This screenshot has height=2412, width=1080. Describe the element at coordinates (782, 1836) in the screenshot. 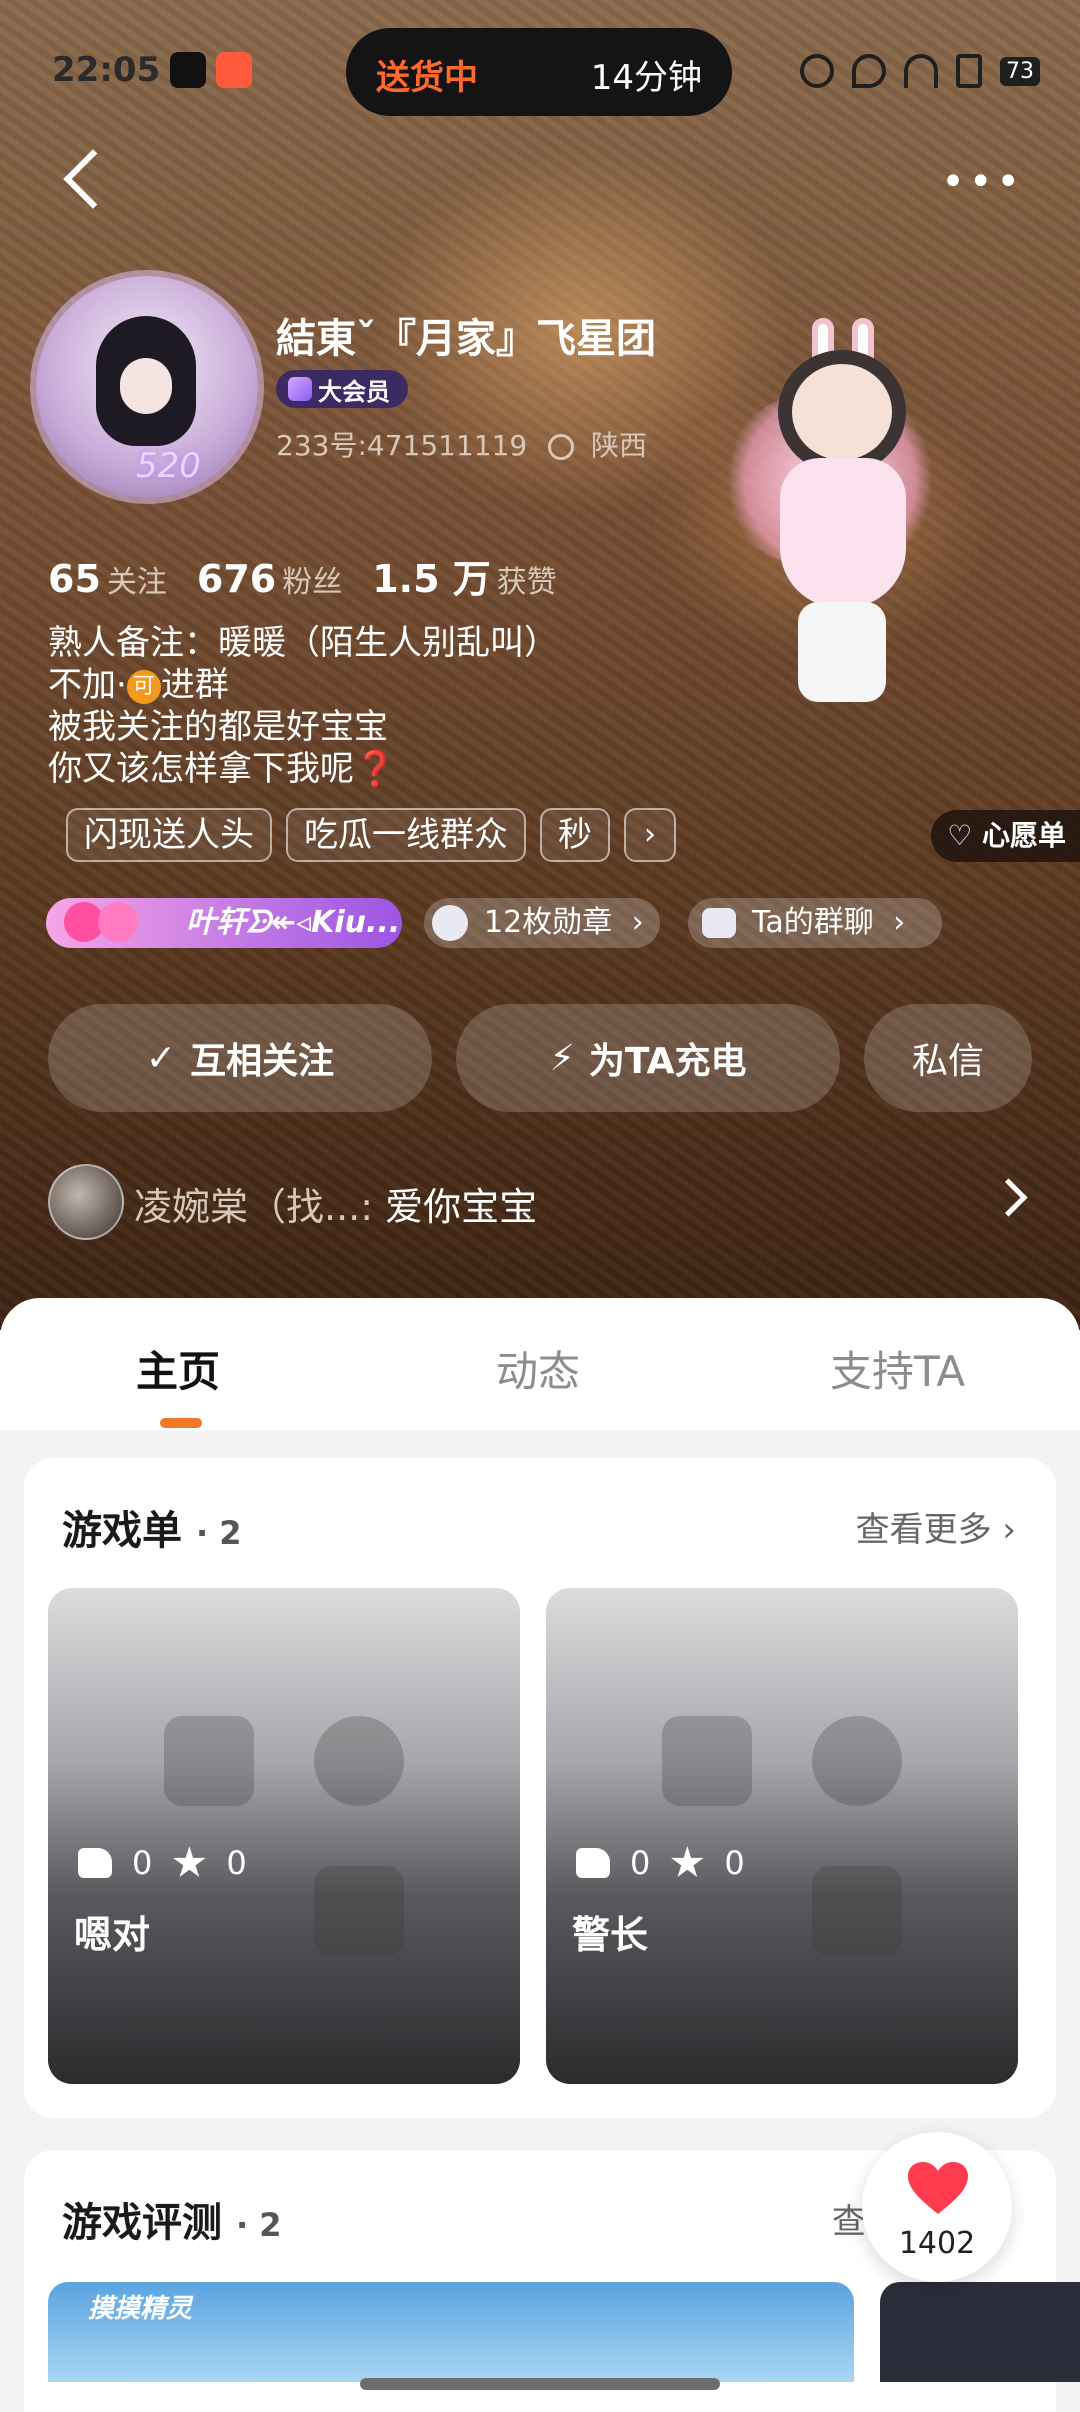

I see `game-list-item: 0 0 警长` at that location.